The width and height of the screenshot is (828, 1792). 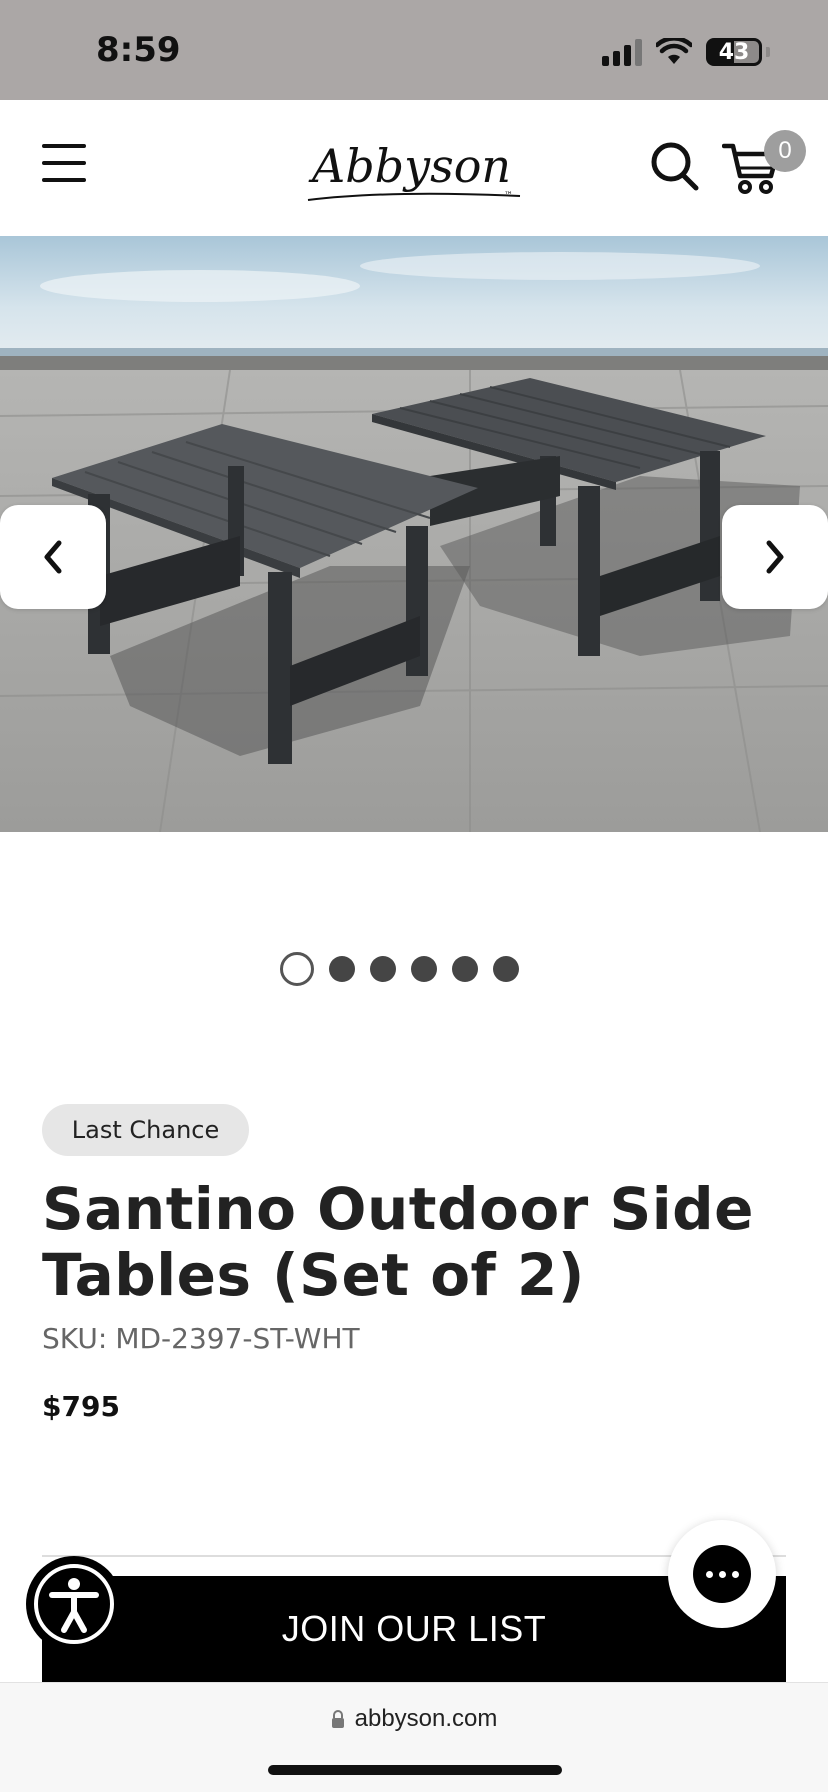 I want to click on address-bar: abbyson.com, so click(x=414, y=1719).